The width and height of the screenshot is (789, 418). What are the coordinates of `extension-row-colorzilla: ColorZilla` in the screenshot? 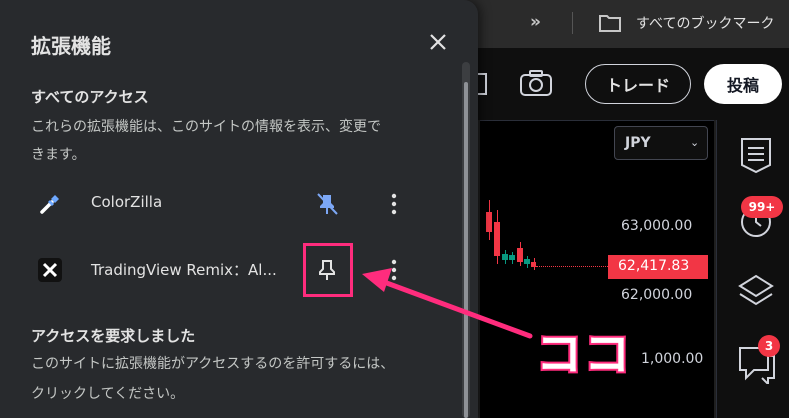 It's located at (230, 204).